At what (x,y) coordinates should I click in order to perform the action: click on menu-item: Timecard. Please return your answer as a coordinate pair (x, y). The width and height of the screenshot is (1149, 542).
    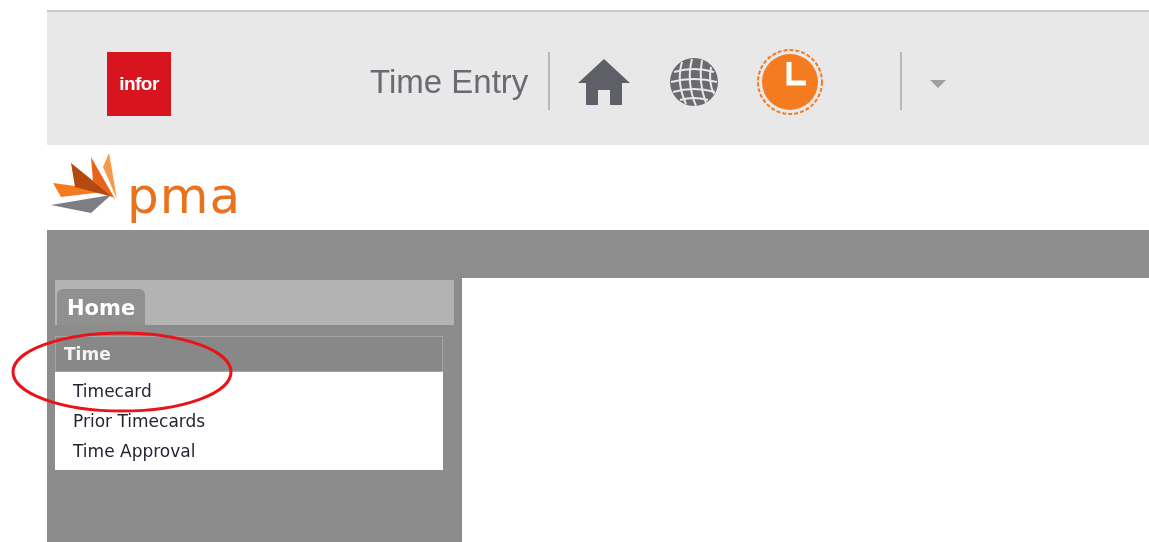
    Looking at the image, I should click on (258, 391).